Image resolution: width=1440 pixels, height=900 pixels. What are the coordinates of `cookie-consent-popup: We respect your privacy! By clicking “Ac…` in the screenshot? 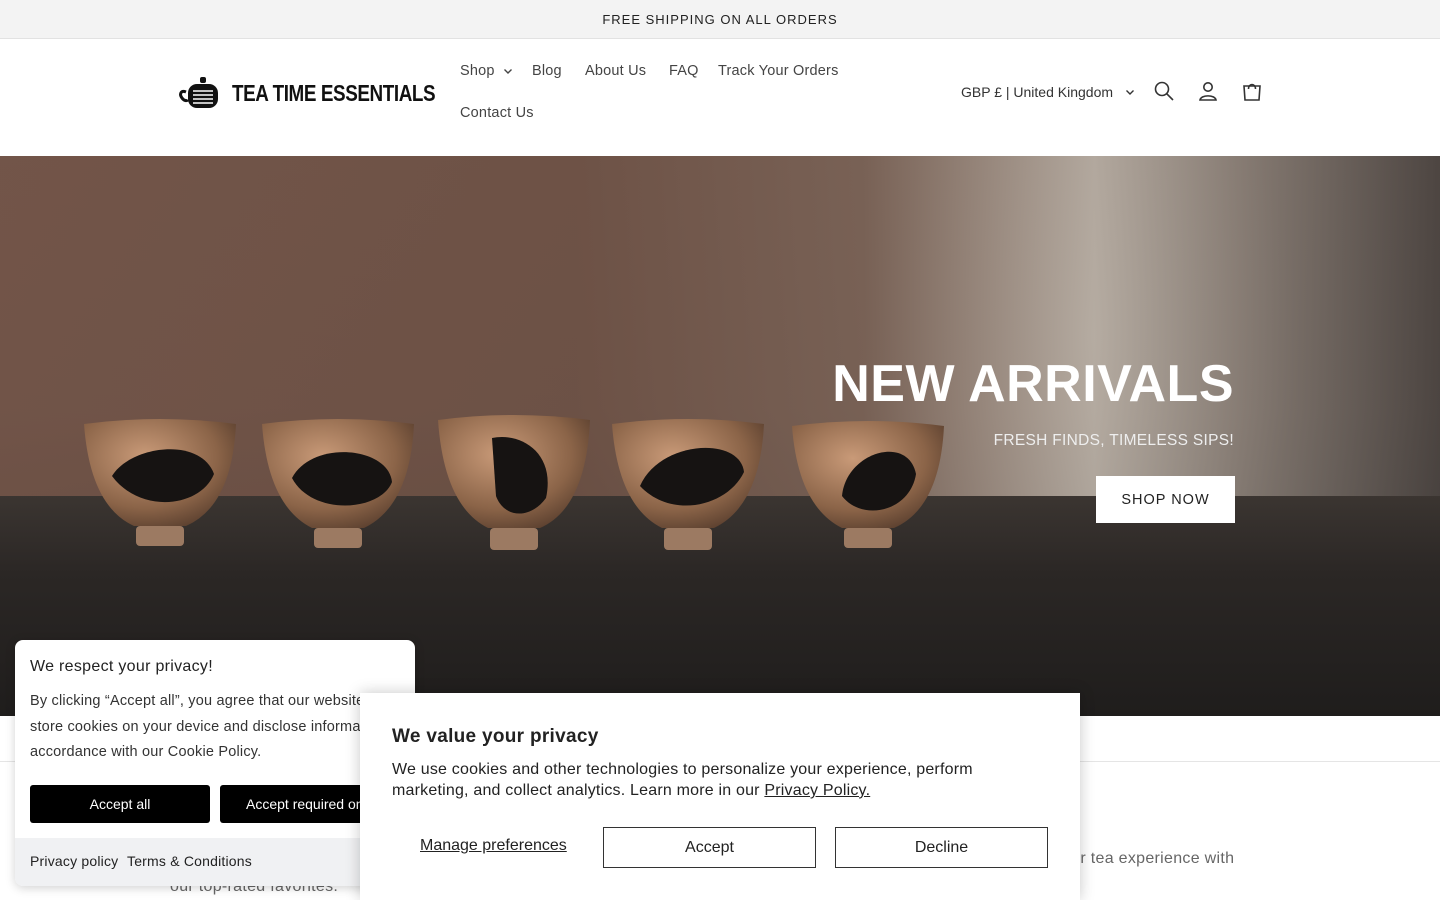 It's located at (215, 763).